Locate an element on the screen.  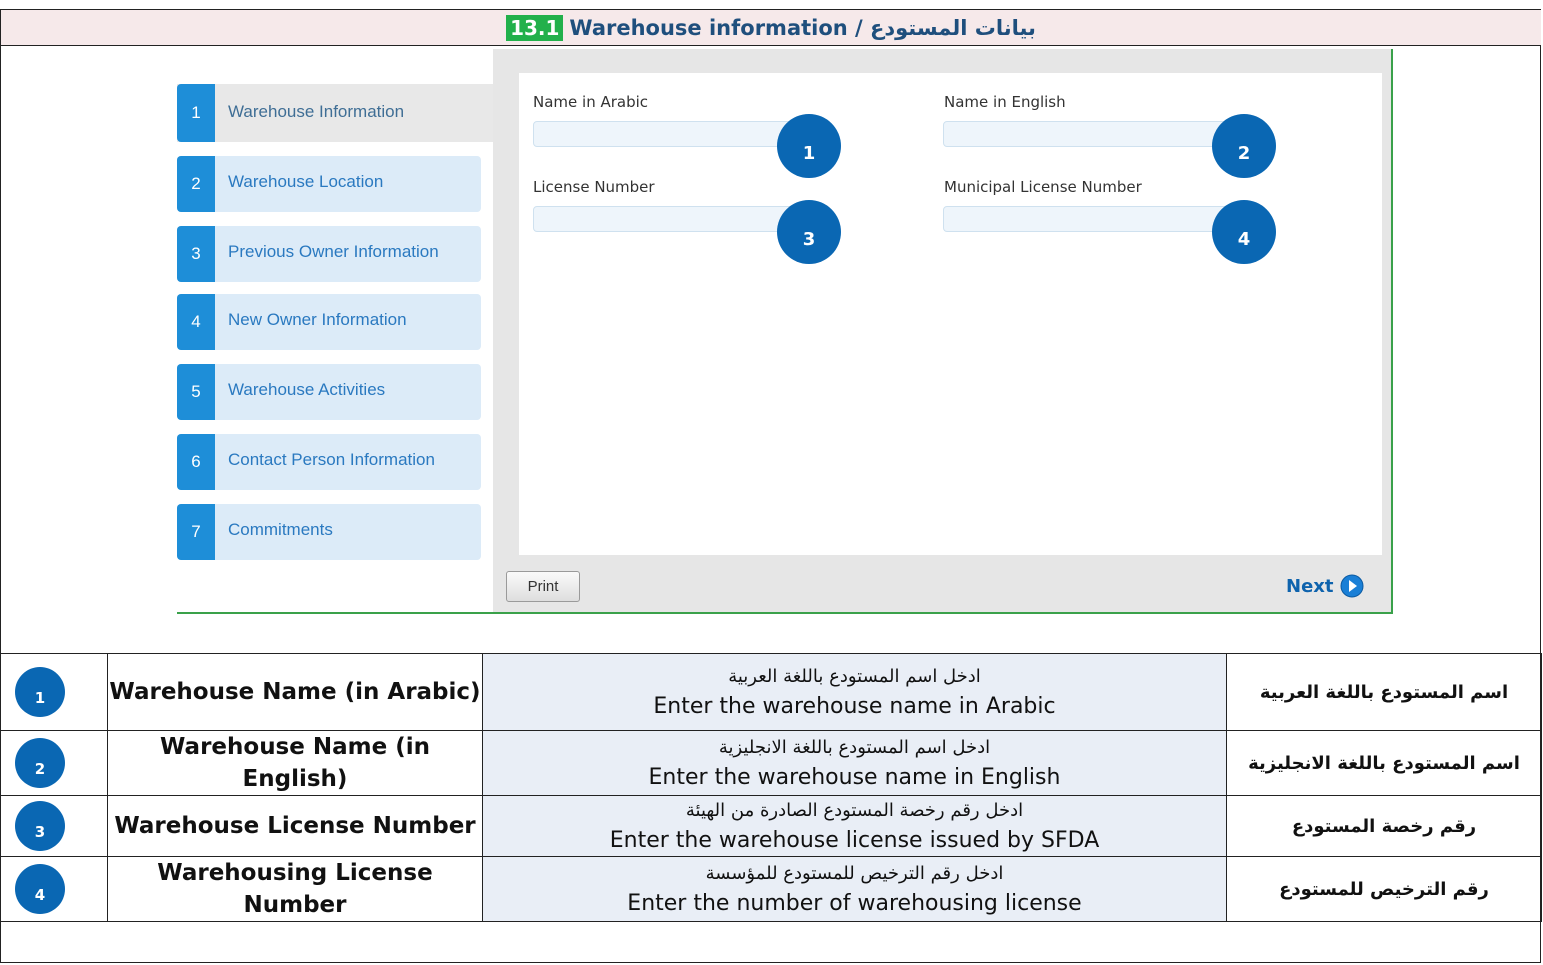
field-name-ar: اسم المستودع باللغة العربية is located at coordinates (1384, 692).